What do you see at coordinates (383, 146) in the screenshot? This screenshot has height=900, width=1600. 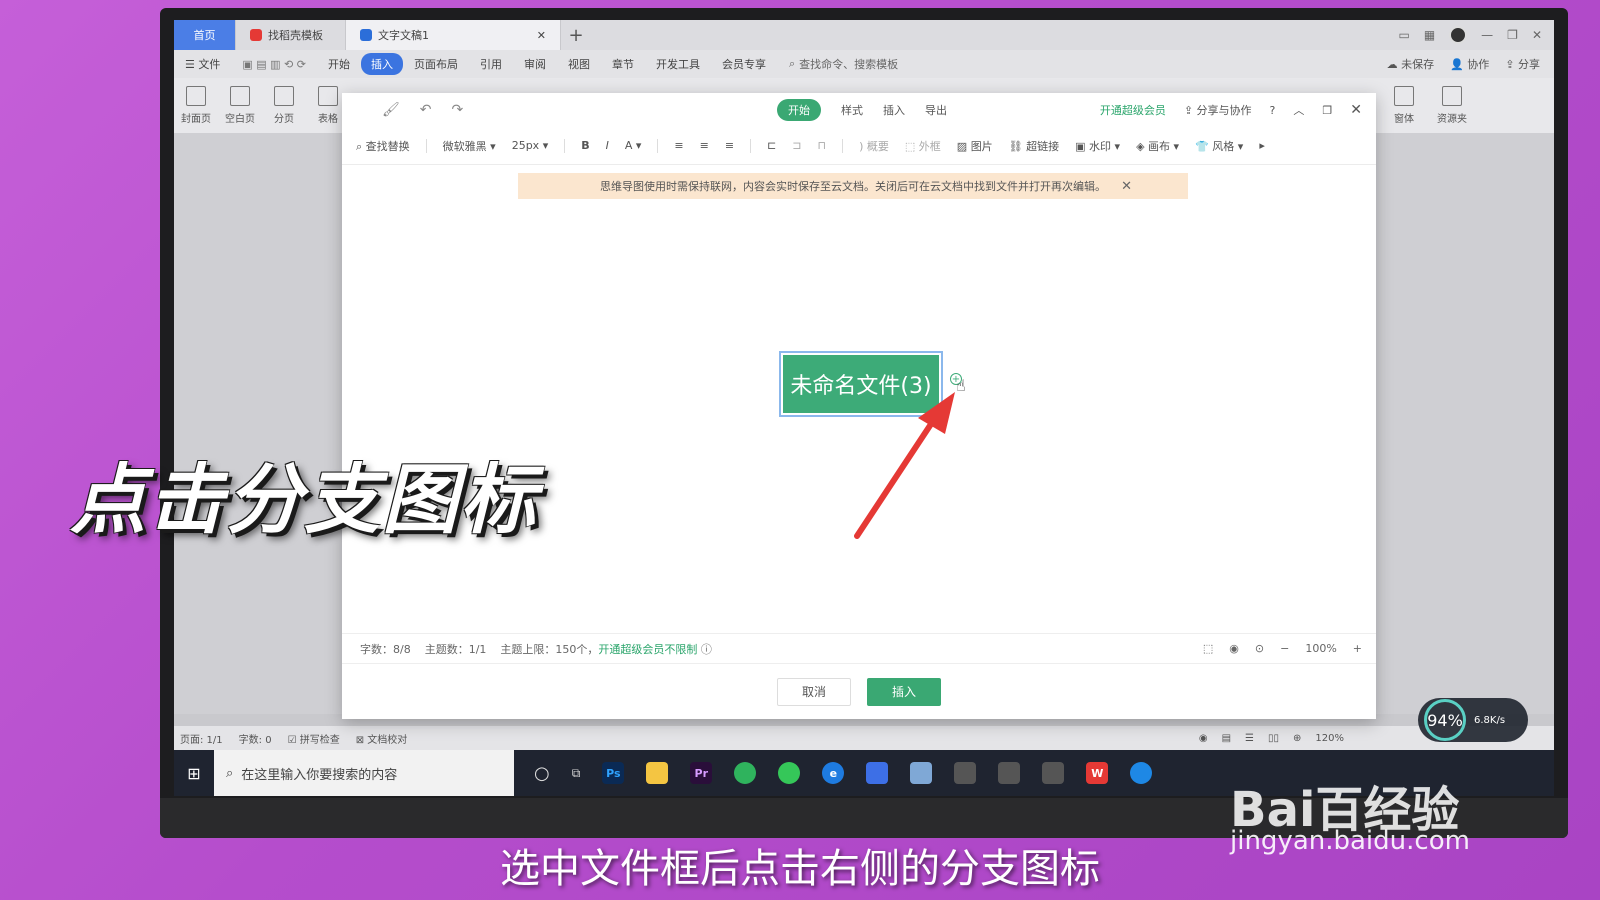 I see `find-replace-button: ⌕ 查找替换` at bounding box center [383, 146].